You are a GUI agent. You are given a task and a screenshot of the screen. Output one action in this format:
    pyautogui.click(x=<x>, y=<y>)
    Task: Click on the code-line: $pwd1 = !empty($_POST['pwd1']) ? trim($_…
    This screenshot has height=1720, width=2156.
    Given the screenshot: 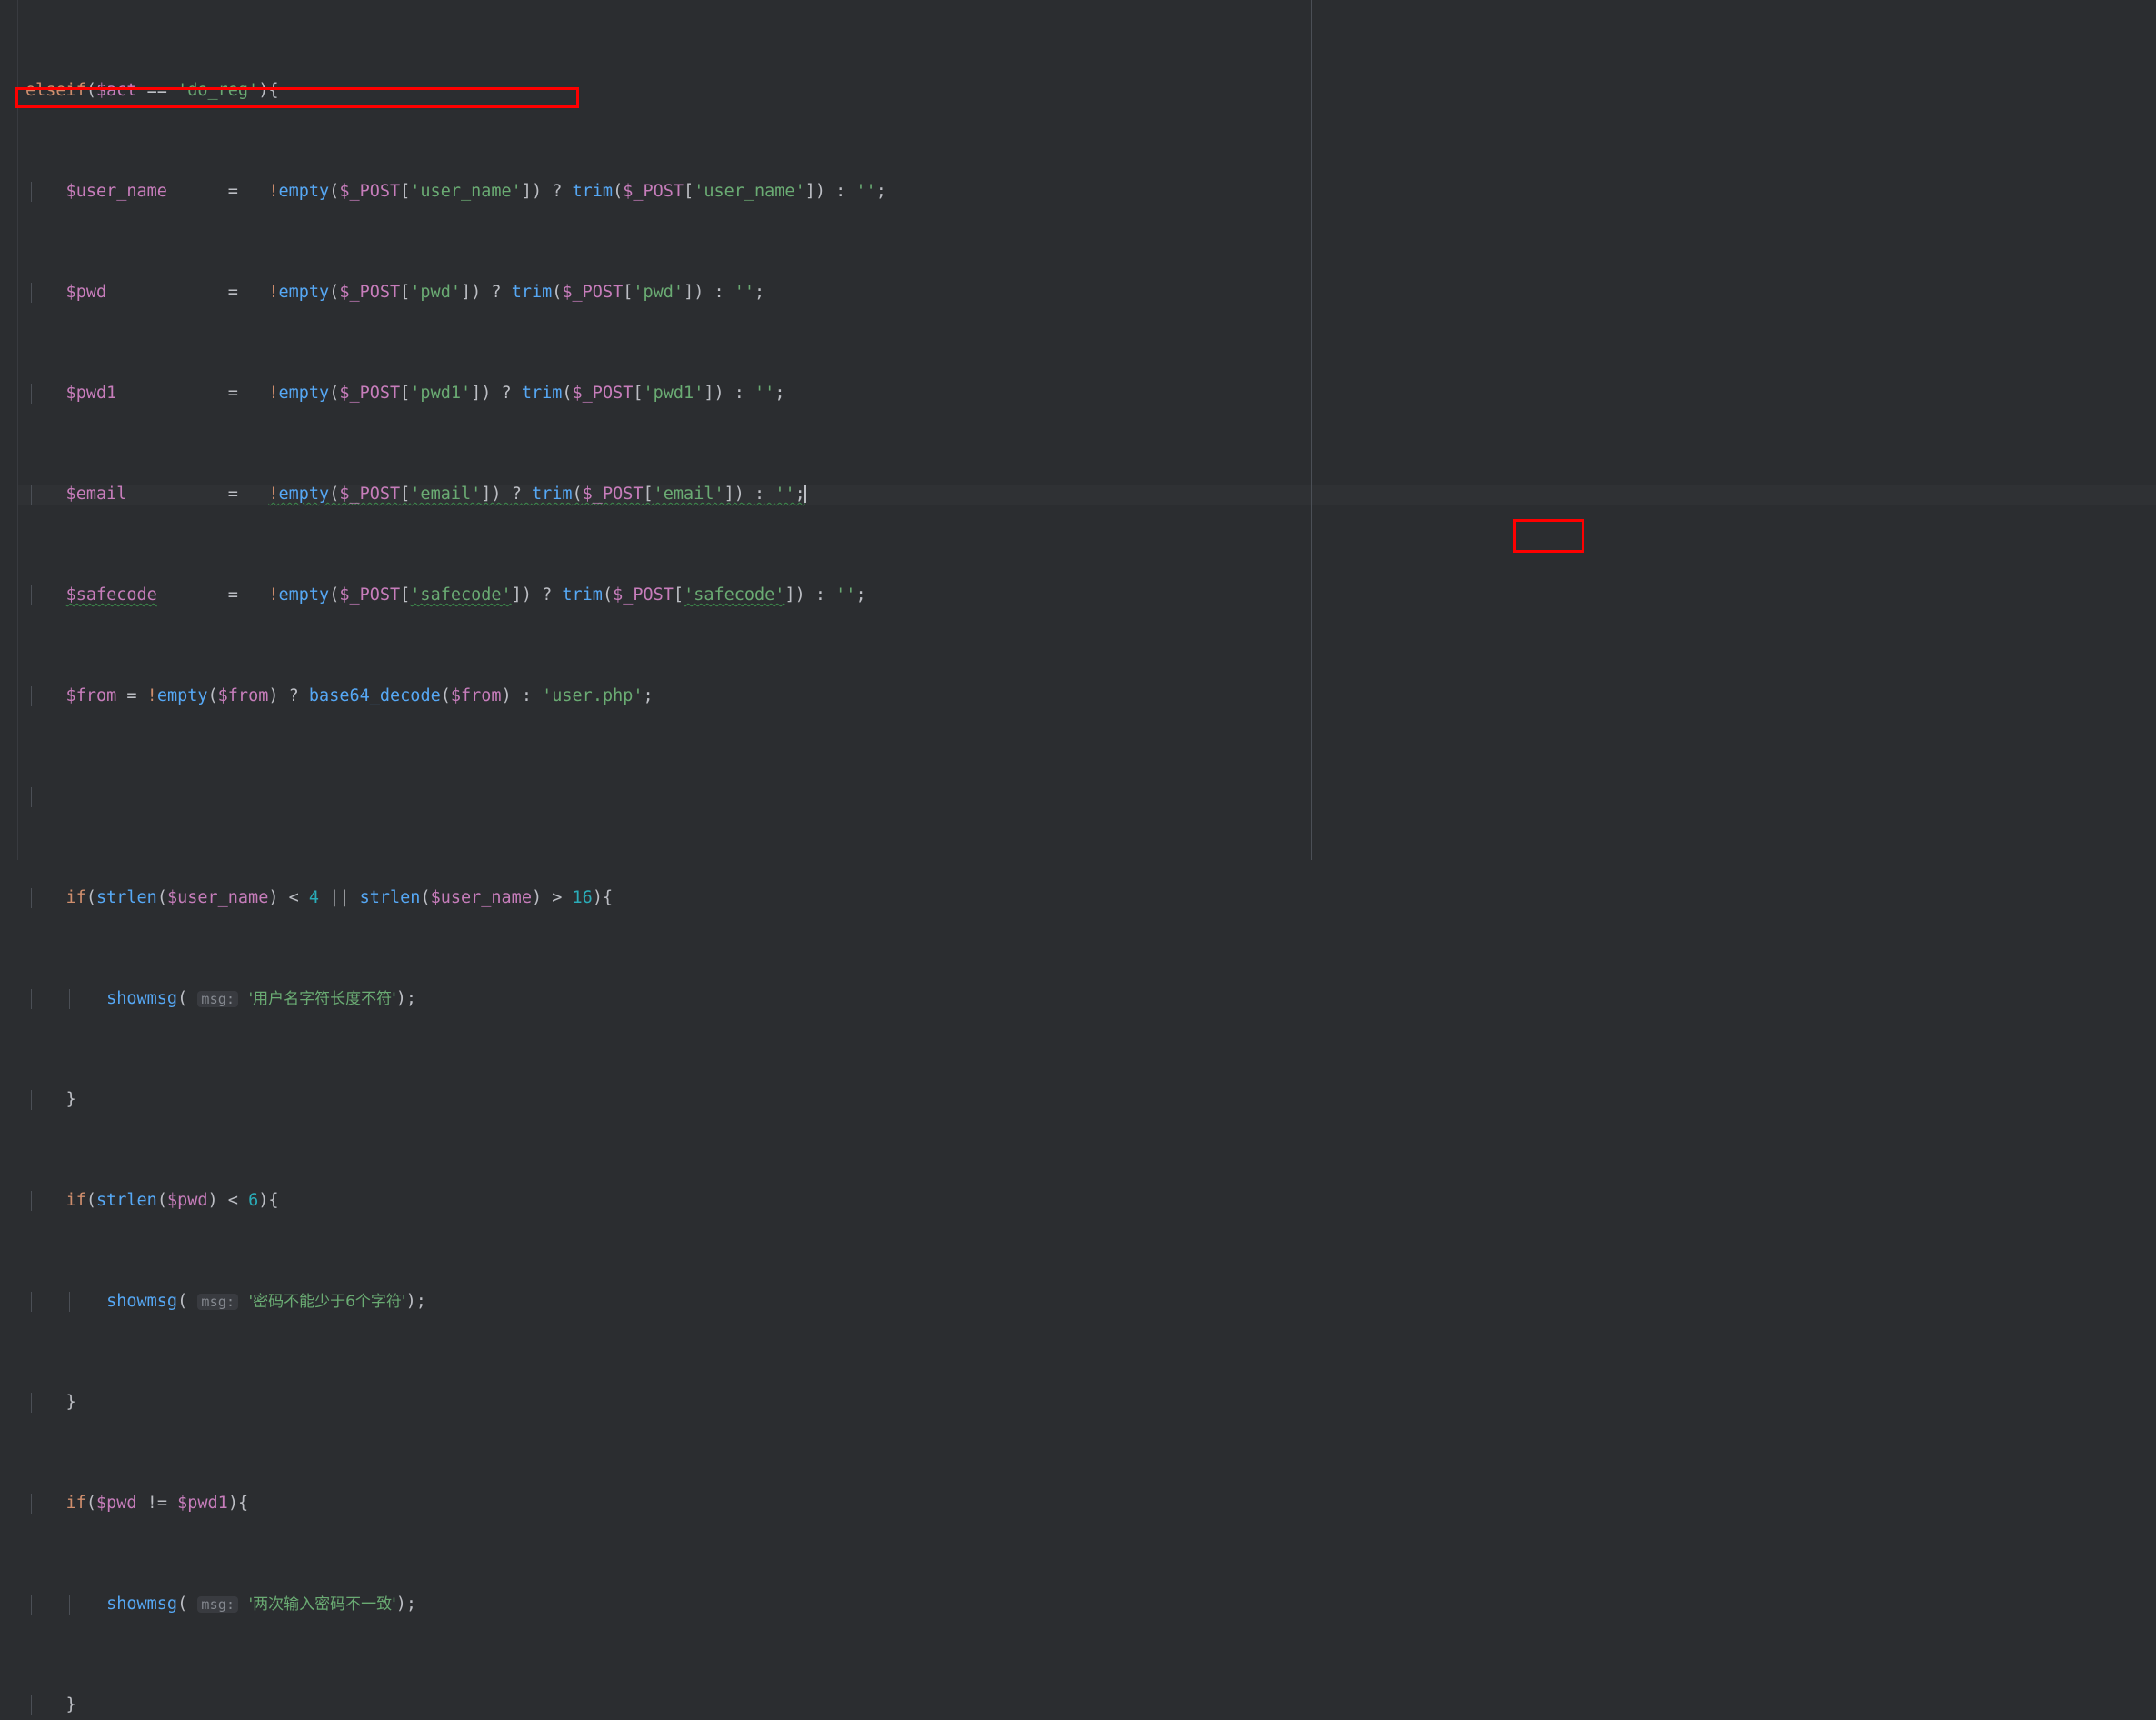 What is the action you would take?
    pyautogui.click(x=1078, y=394)
    